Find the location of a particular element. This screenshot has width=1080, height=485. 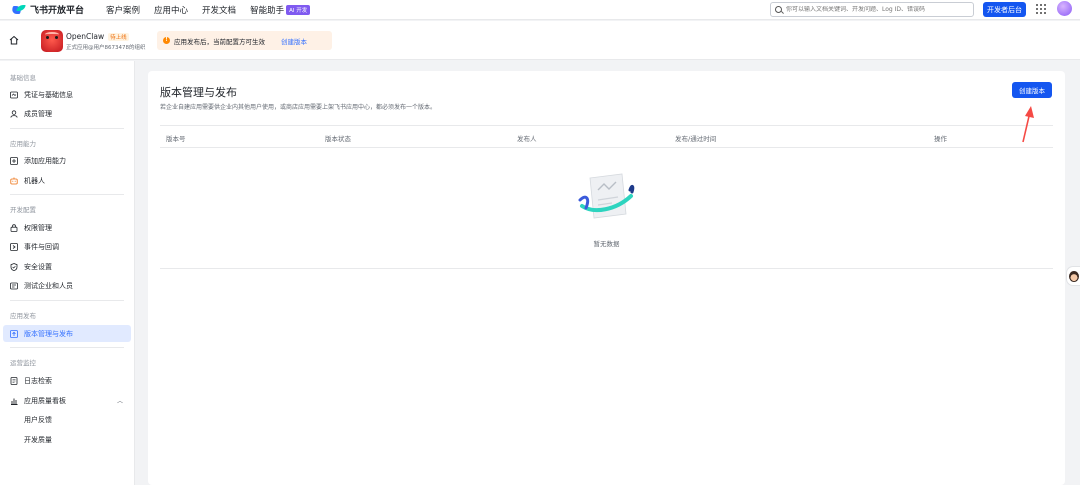

column-header-status: 版本状态 is located at coordinates (338, 139).